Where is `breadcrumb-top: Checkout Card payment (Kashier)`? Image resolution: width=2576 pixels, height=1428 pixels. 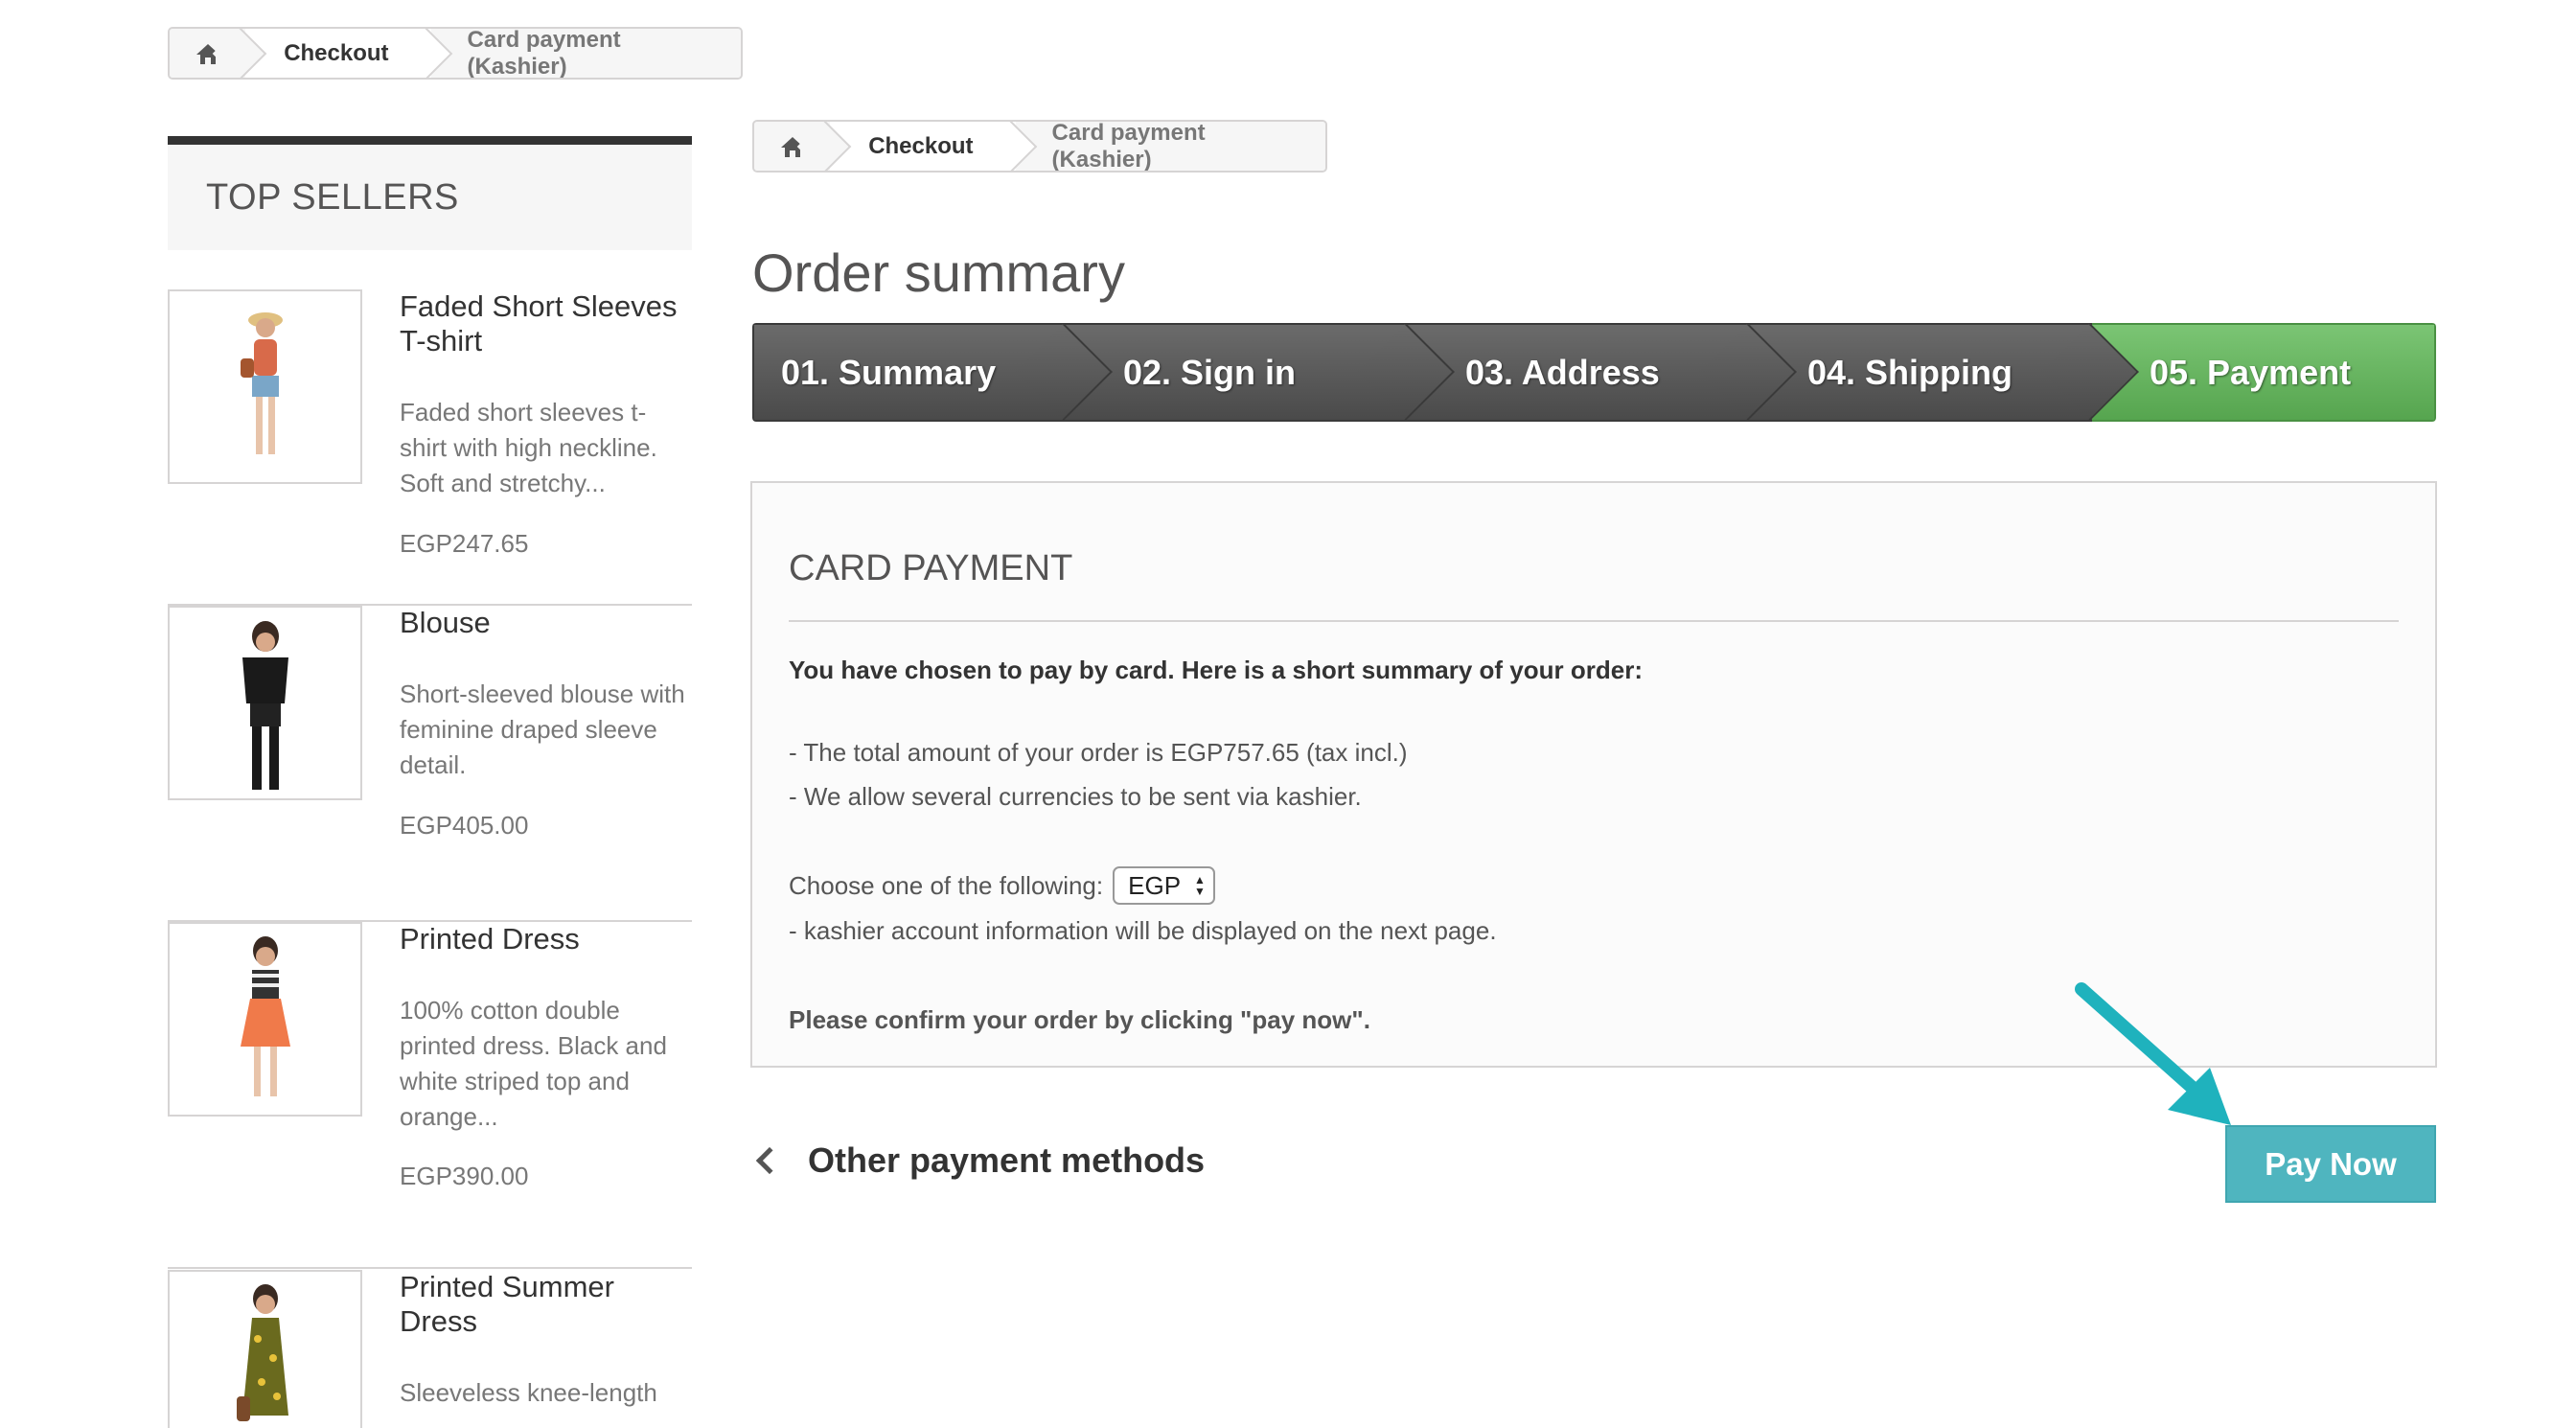 breadcrumb-top: Checkout Card payment (Kashier) is located at coordinates (455, 54).